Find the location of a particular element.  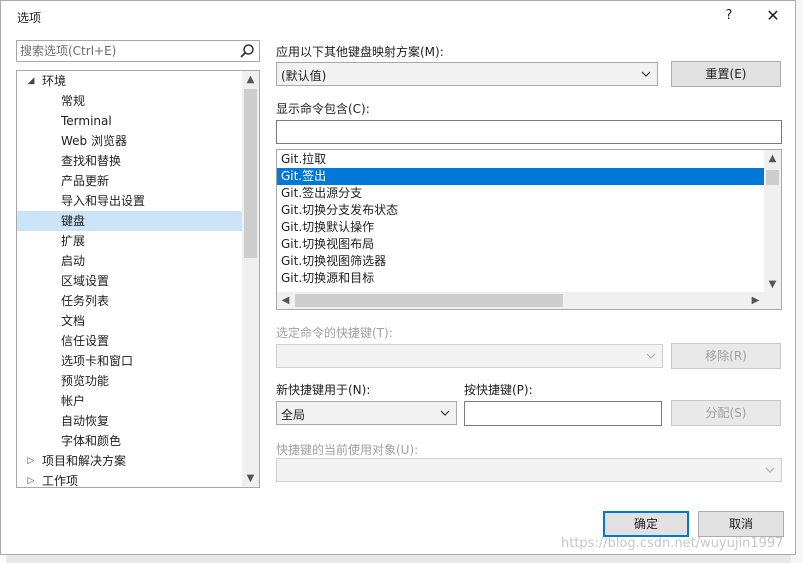

shortcuts-for-selected-dropdown is located at coordinates (469, 356).